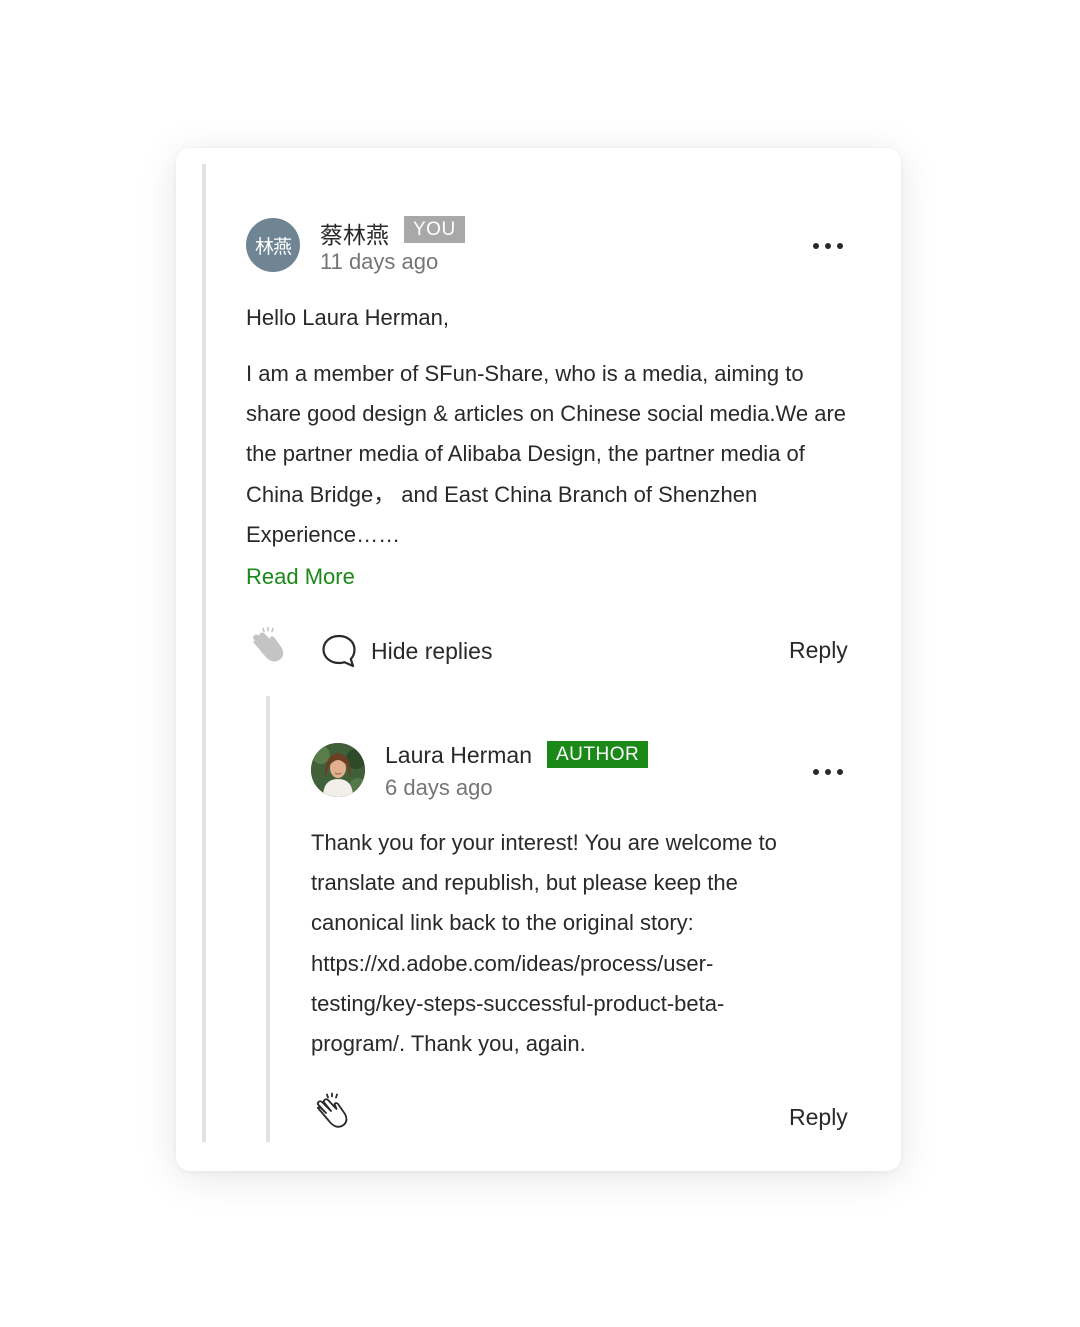 The height and width of the screenshot is (1327, 1080). What do you see at coordinates (432, 650) in the screenshot?
I see `hide-replies-label: Hide replies` at bounding box center [432, 650].